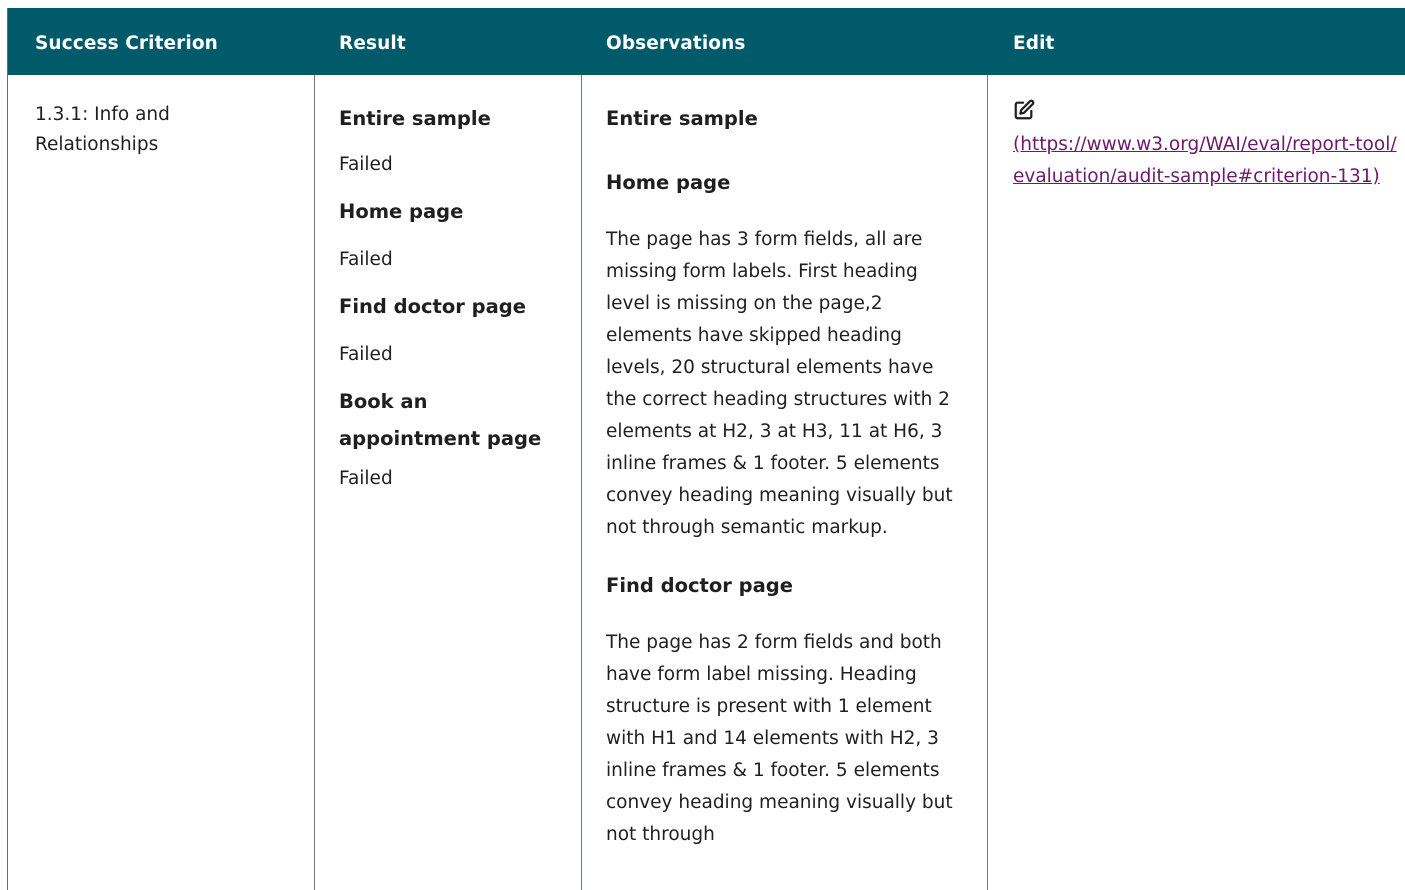 The width and height of the screenshot is (1405, 890). Describe the element at coordinates (366, 478) in the screenshot. I see `result-value-book-appointment: Failed` at that location.